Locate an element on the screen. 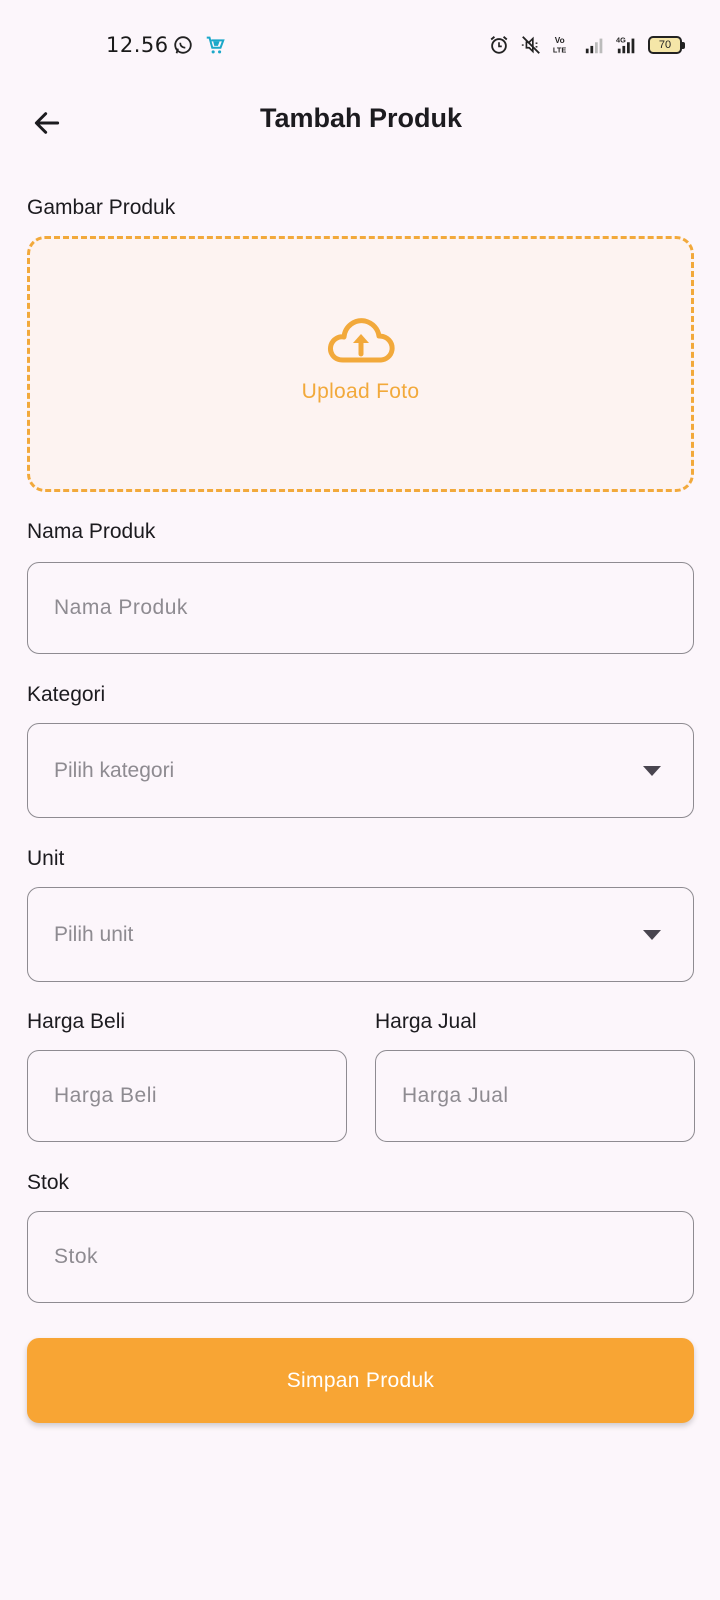 The width and height of the screenshot is (720, 1600). battery-icon: 70 is located at coordinates (666, 45).